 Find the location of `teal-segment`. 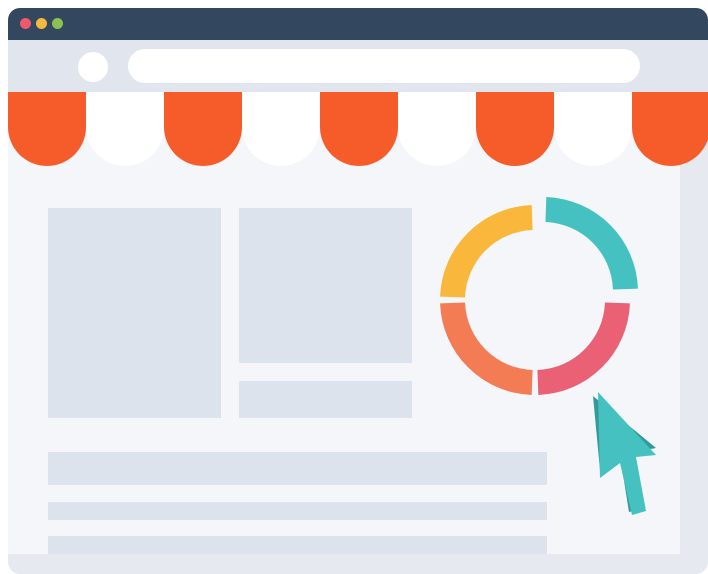

teal-segment is located at coordinates (591, 243).